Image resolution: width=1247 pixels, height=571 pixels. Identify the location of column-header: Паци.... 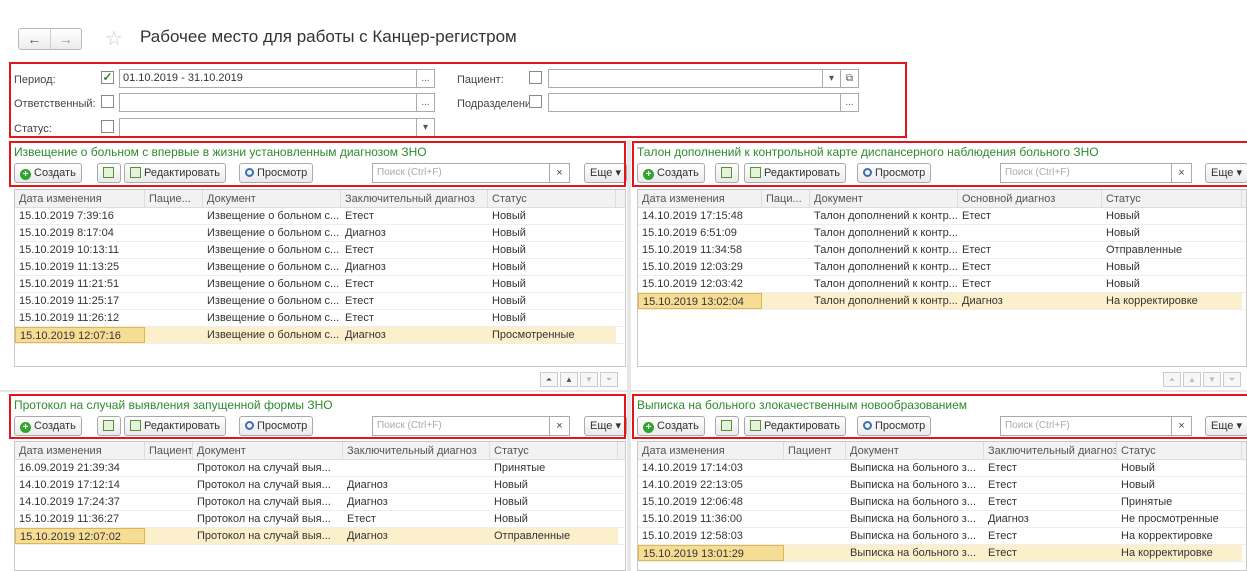
(786, 198).